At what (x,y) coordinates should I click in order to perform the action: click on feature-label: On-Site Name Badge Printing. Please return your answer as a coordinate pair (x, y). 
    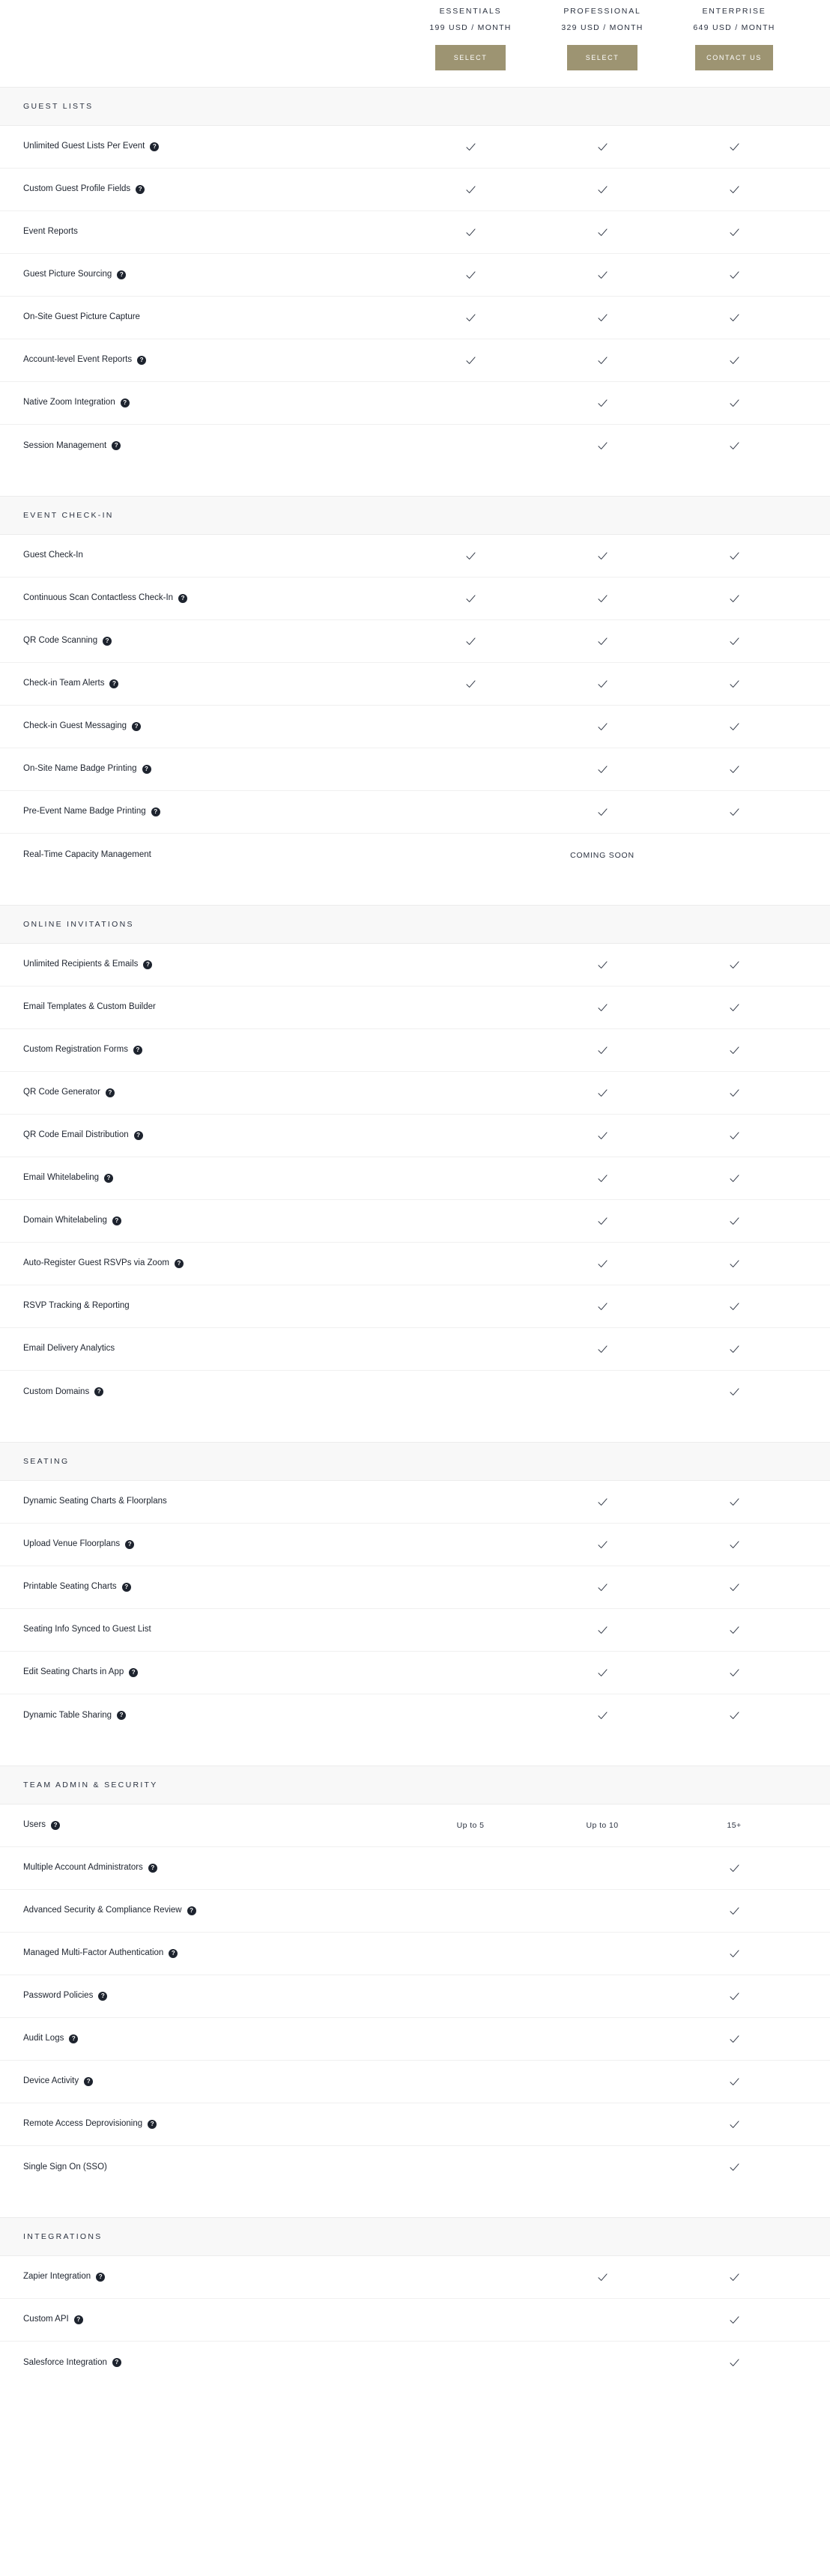
    Looking at the image, I should click on (80, 769).